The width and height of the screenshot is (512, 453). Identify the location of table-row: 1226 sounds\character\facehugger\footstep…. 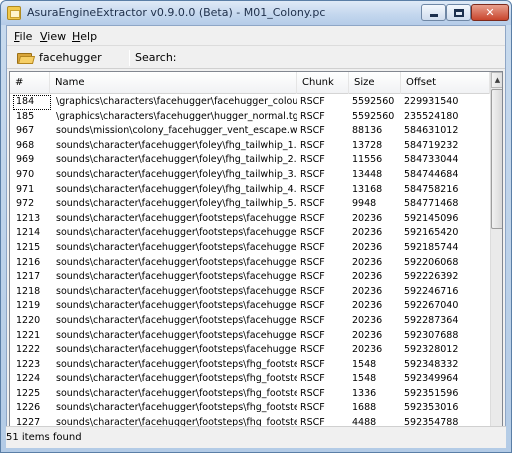
(250, 408).